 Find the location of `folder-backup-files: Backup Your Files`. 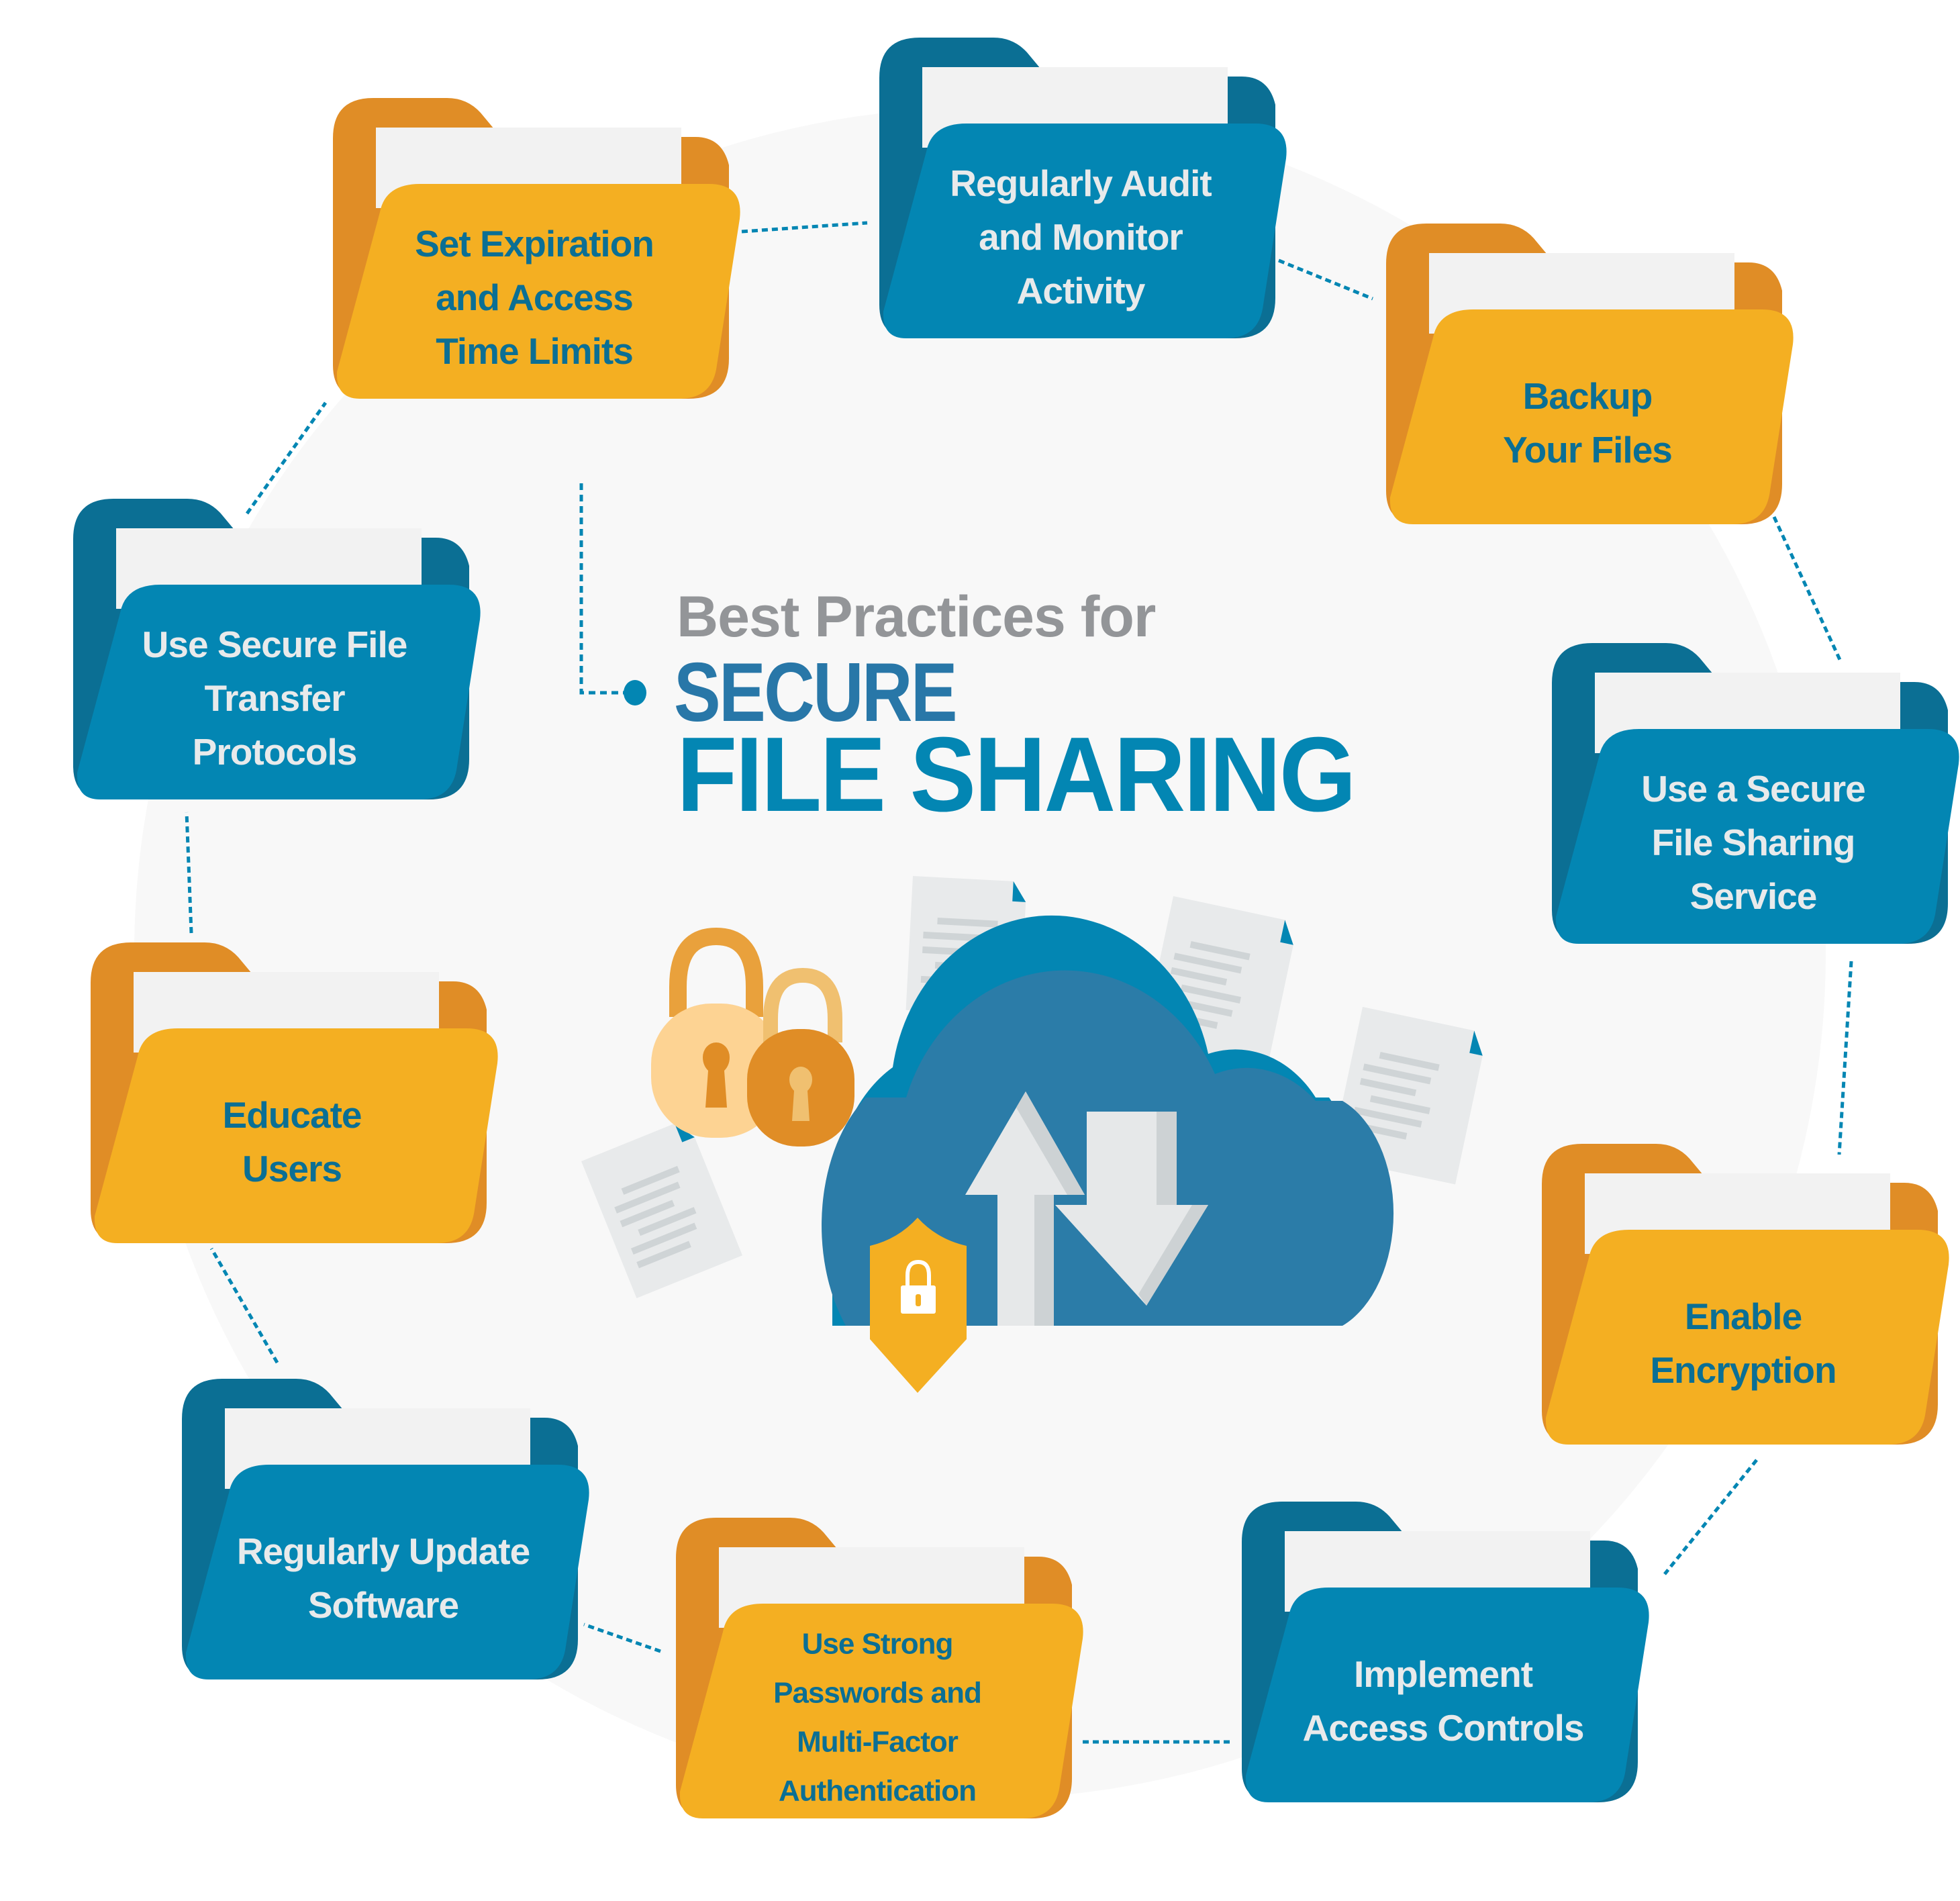

folder-backup-files: Backup Your Files is located at coordinates (1590, 374).